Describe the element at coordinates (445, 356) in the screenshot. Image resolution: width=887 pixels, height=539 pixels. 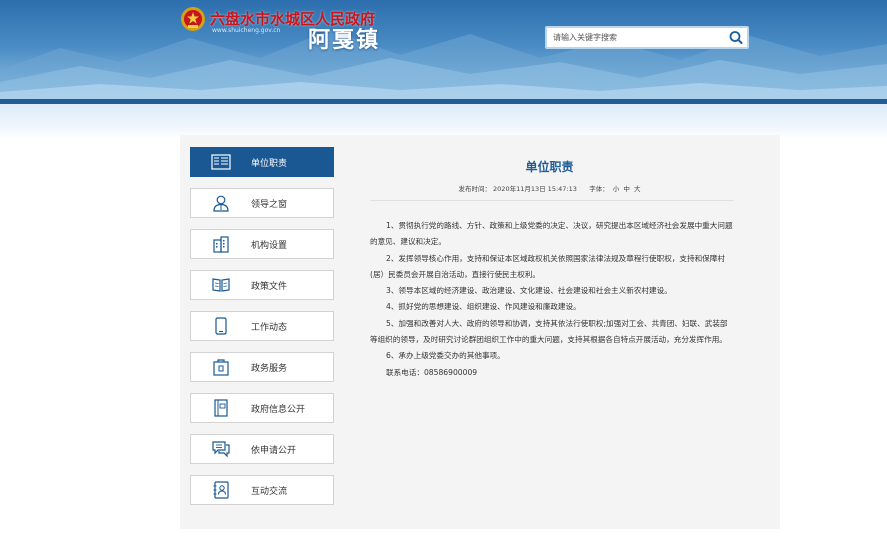
I see `article-paragraph: 6、承办上级党委交办的其他事项。` at that location.